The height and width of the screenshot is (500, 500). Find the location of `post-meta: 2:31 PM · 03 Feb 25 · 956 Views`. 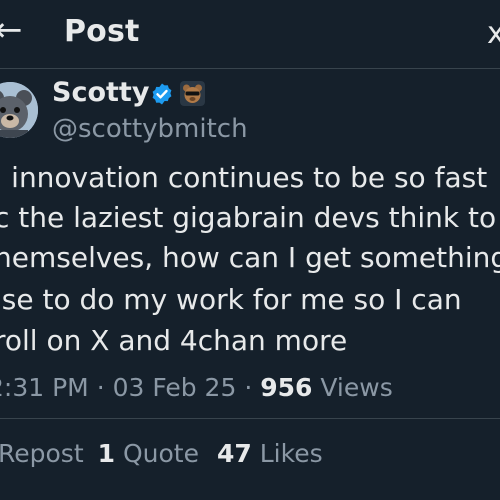

post-meta: 2:31 PM · 03 Feb 25 · 956 Views is located at coordinates (196, 388).